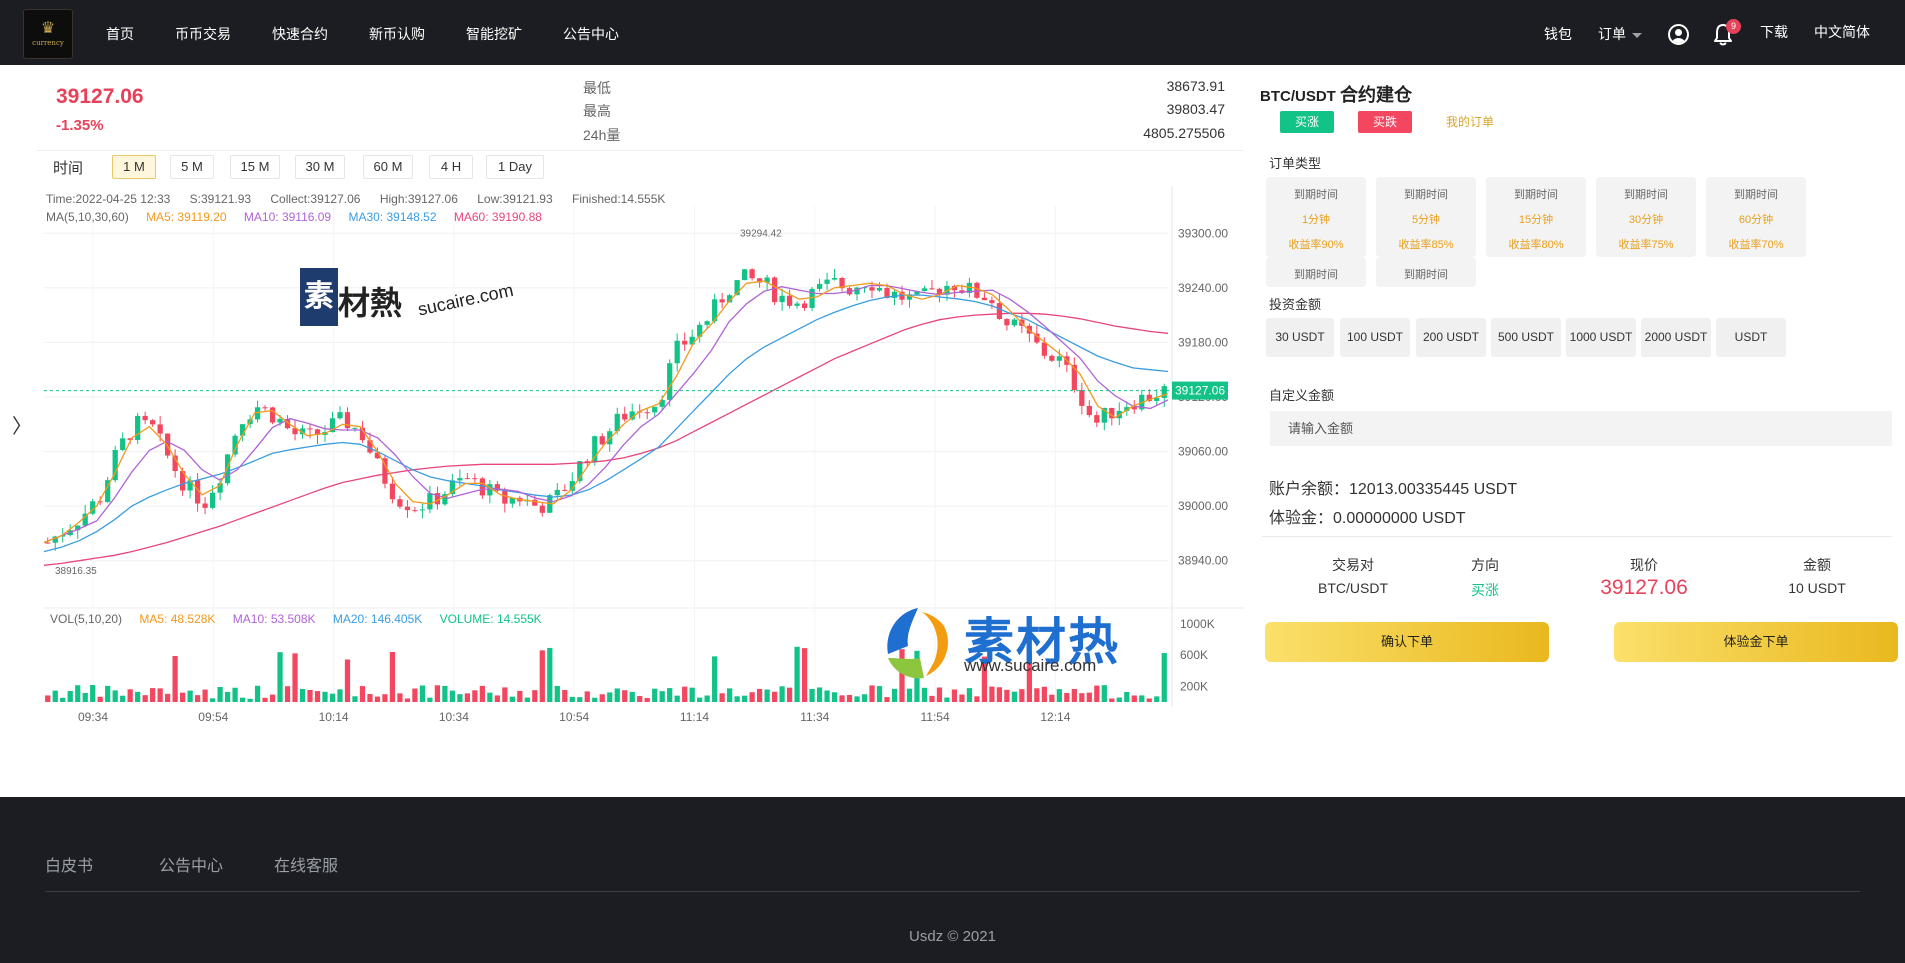 This screenshot has width=1905, height=963. I want to click on summary-amount-value: 10 USDT, so click(1817, 588).